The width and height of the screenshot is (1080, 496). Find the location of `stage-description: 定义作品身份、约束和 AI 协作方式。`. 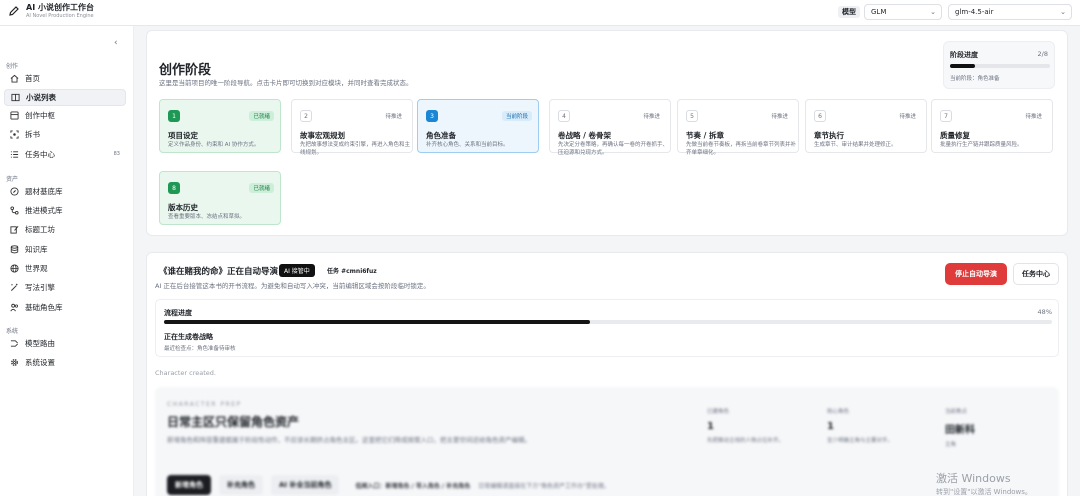

stage-description: 定义作品身份、约束和 AI 协作方式。 is located at coordinates (214, 145).